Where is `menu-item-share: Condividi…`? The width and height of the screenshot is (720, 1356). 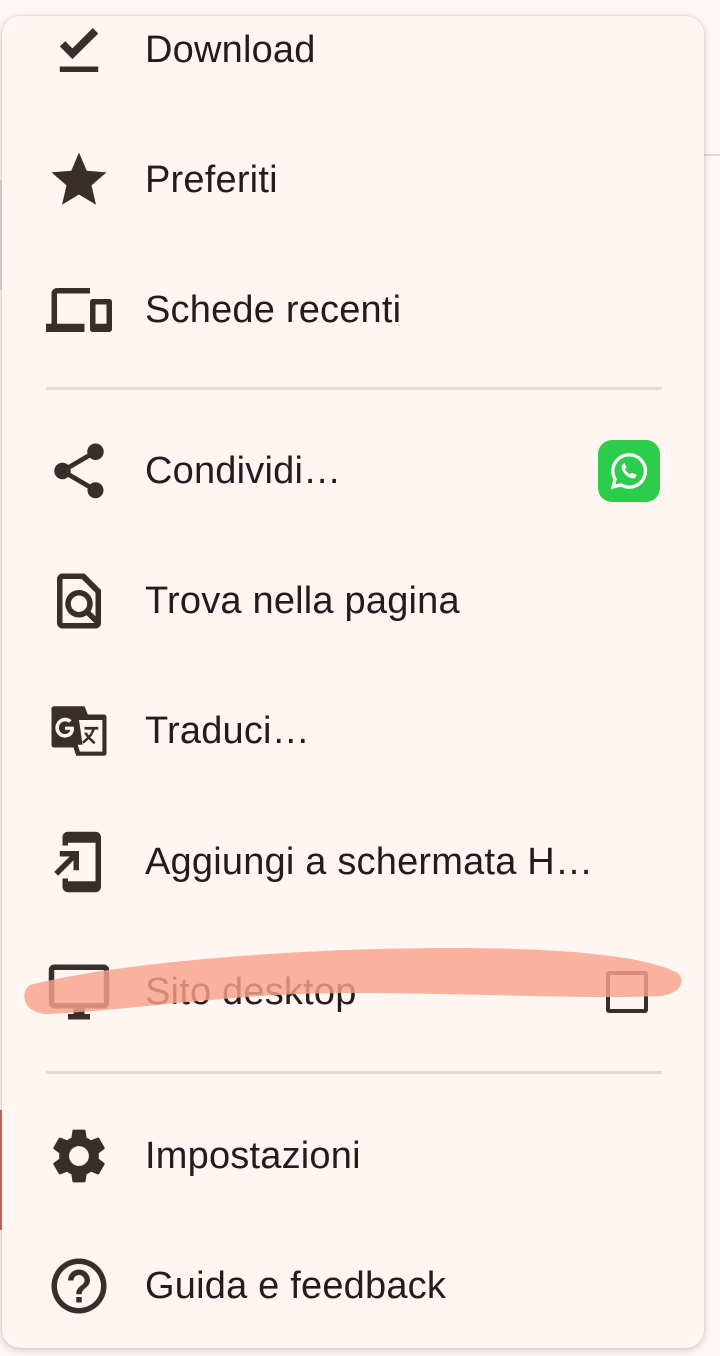
menu-item-share: Condividi… is located at coordinates (353, 471).